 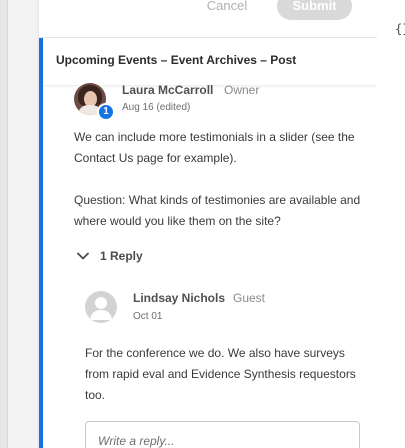 I want to click on code-pane, so click(x=391, y=224).